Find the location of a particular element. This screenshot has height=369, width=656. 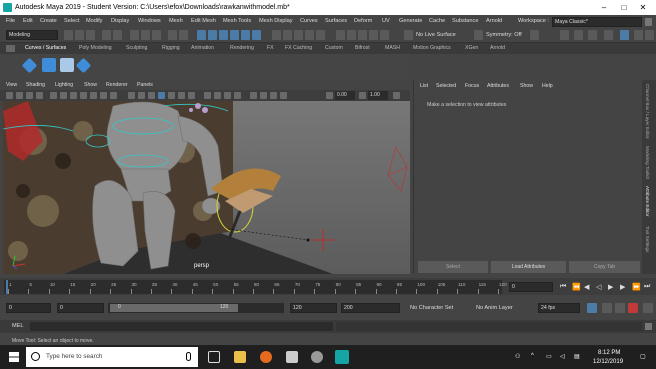

play-forward-icon: ▶ is located at coordinates (610, 287).